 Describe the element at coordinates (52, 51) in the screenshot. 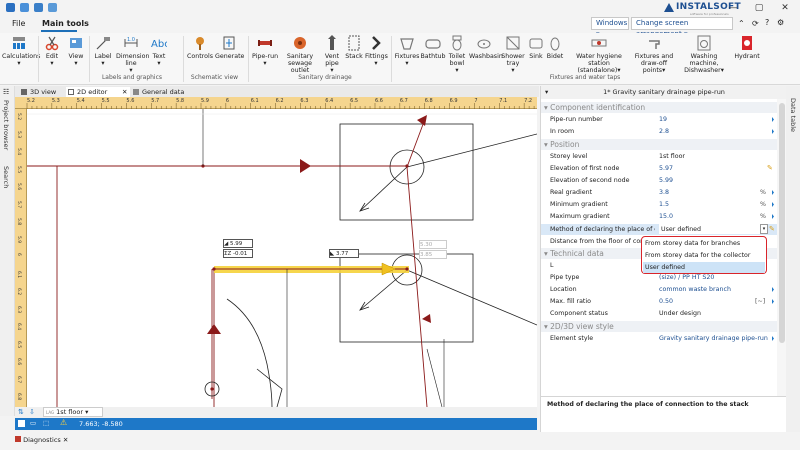

I see `edit-button: Edit ▾` at that location.